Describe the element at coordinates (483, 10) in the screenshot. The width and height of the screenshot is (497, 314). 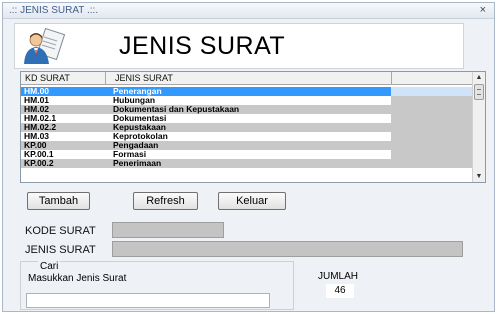
I see `close-icon: ×` at that location.